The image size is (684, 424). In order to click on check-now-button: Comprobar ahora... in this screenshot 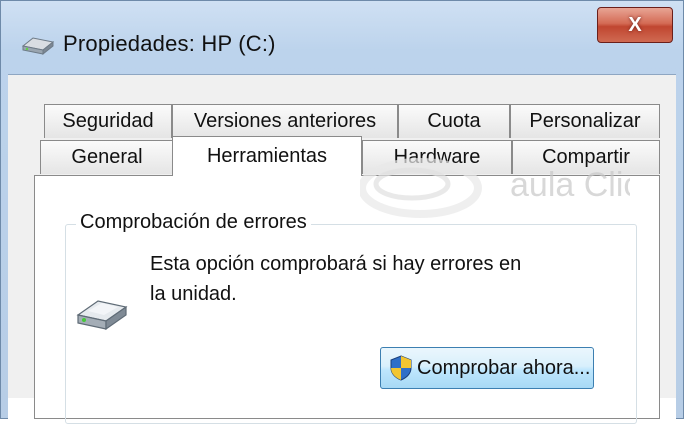, I will do `click(487, 368)`.